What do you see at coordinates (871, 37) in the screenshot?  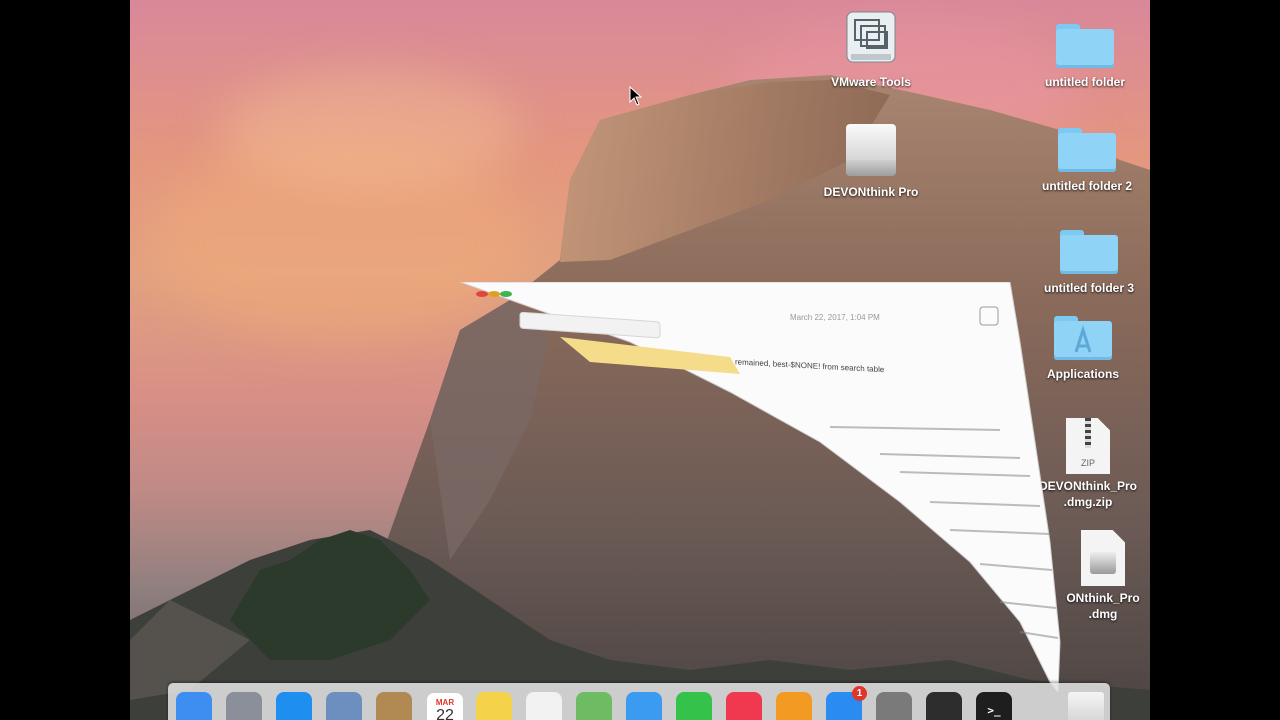 I see `vmware-icon` at bounding box center [871, 37].